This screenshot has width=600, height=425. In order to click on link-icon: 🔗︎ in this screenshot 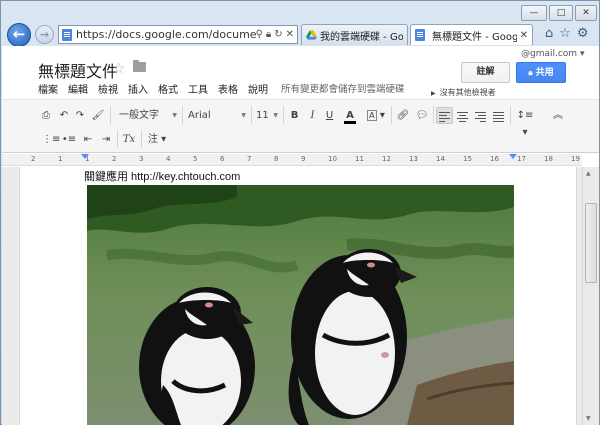, I will do `click(403, 115)`.